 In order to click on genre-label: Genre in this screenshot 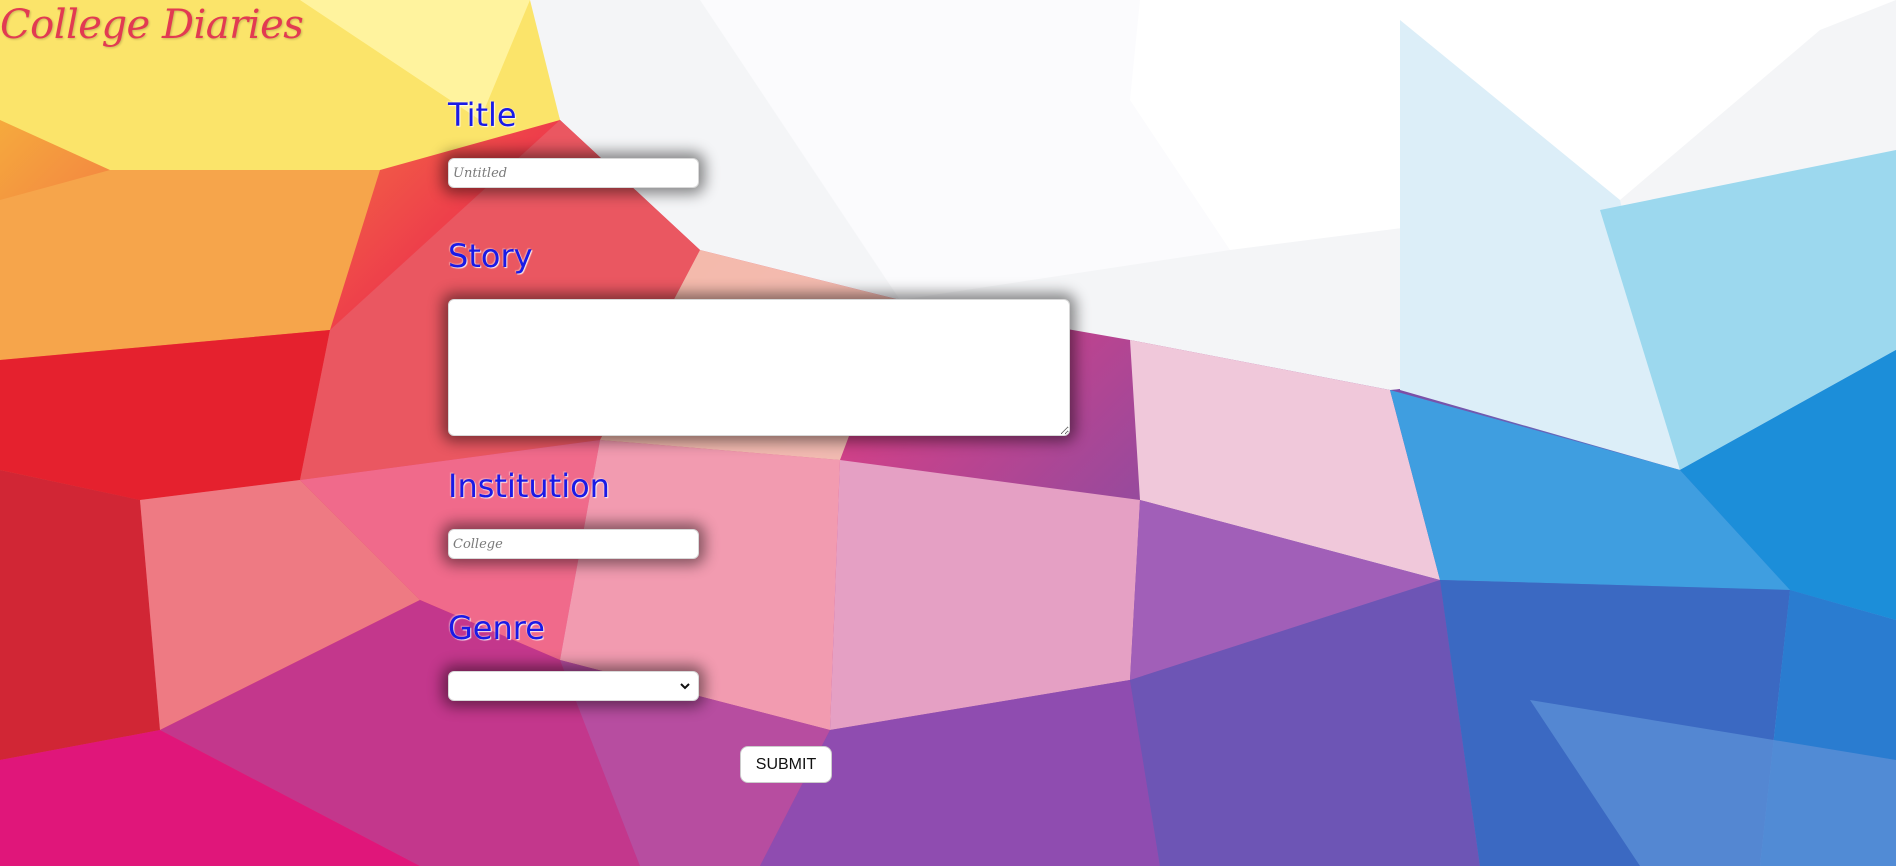, I will do `click(496, 628)`.